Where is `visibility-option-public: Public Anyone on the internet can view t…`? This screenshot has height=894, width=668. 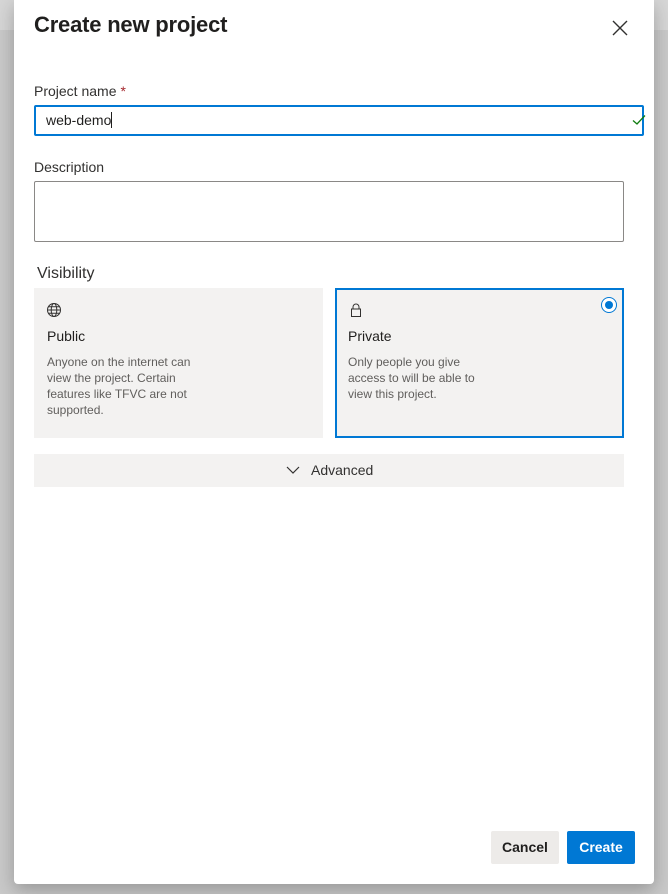
visibility-option-public: Public Anyone on the internet can view t… is located at coordinates (178, 363).